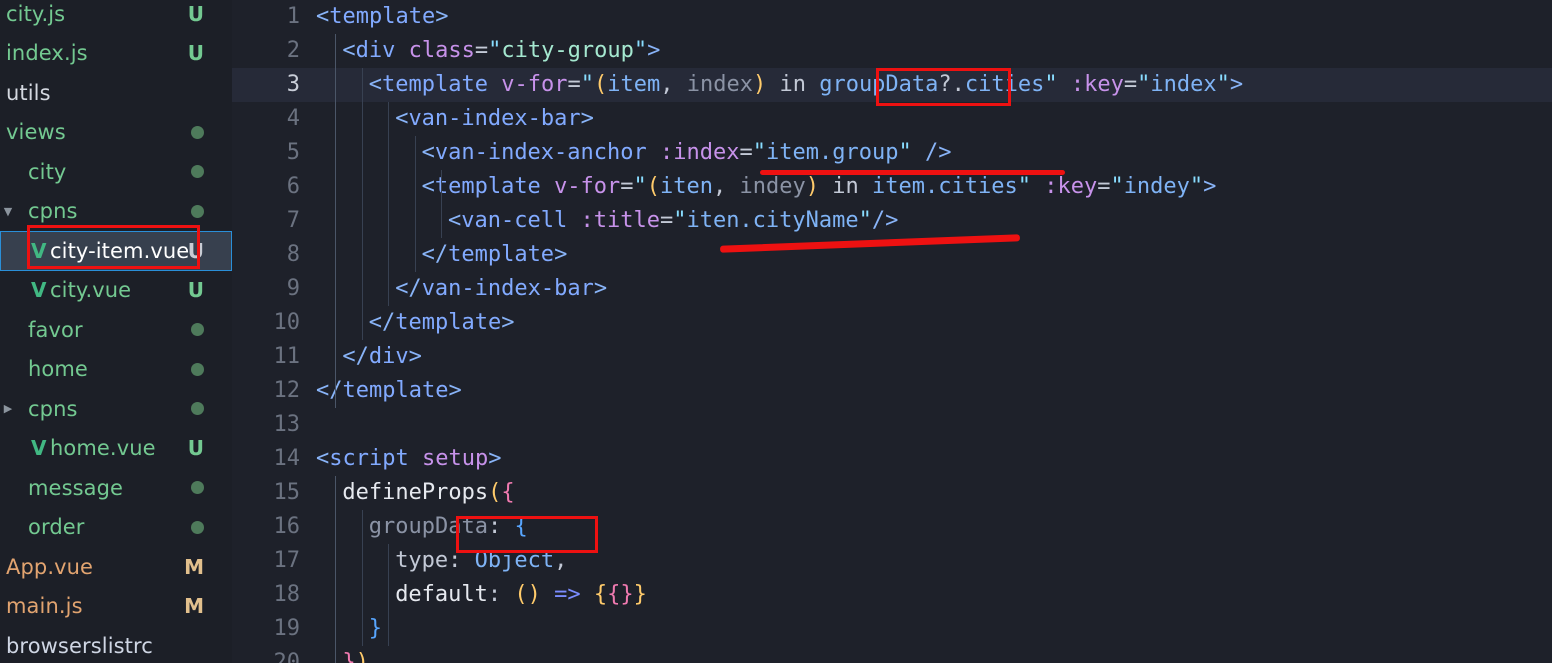  Describe the element at coordinates (892, 425) in the screenshot. I see `code-line: 13` at that location.